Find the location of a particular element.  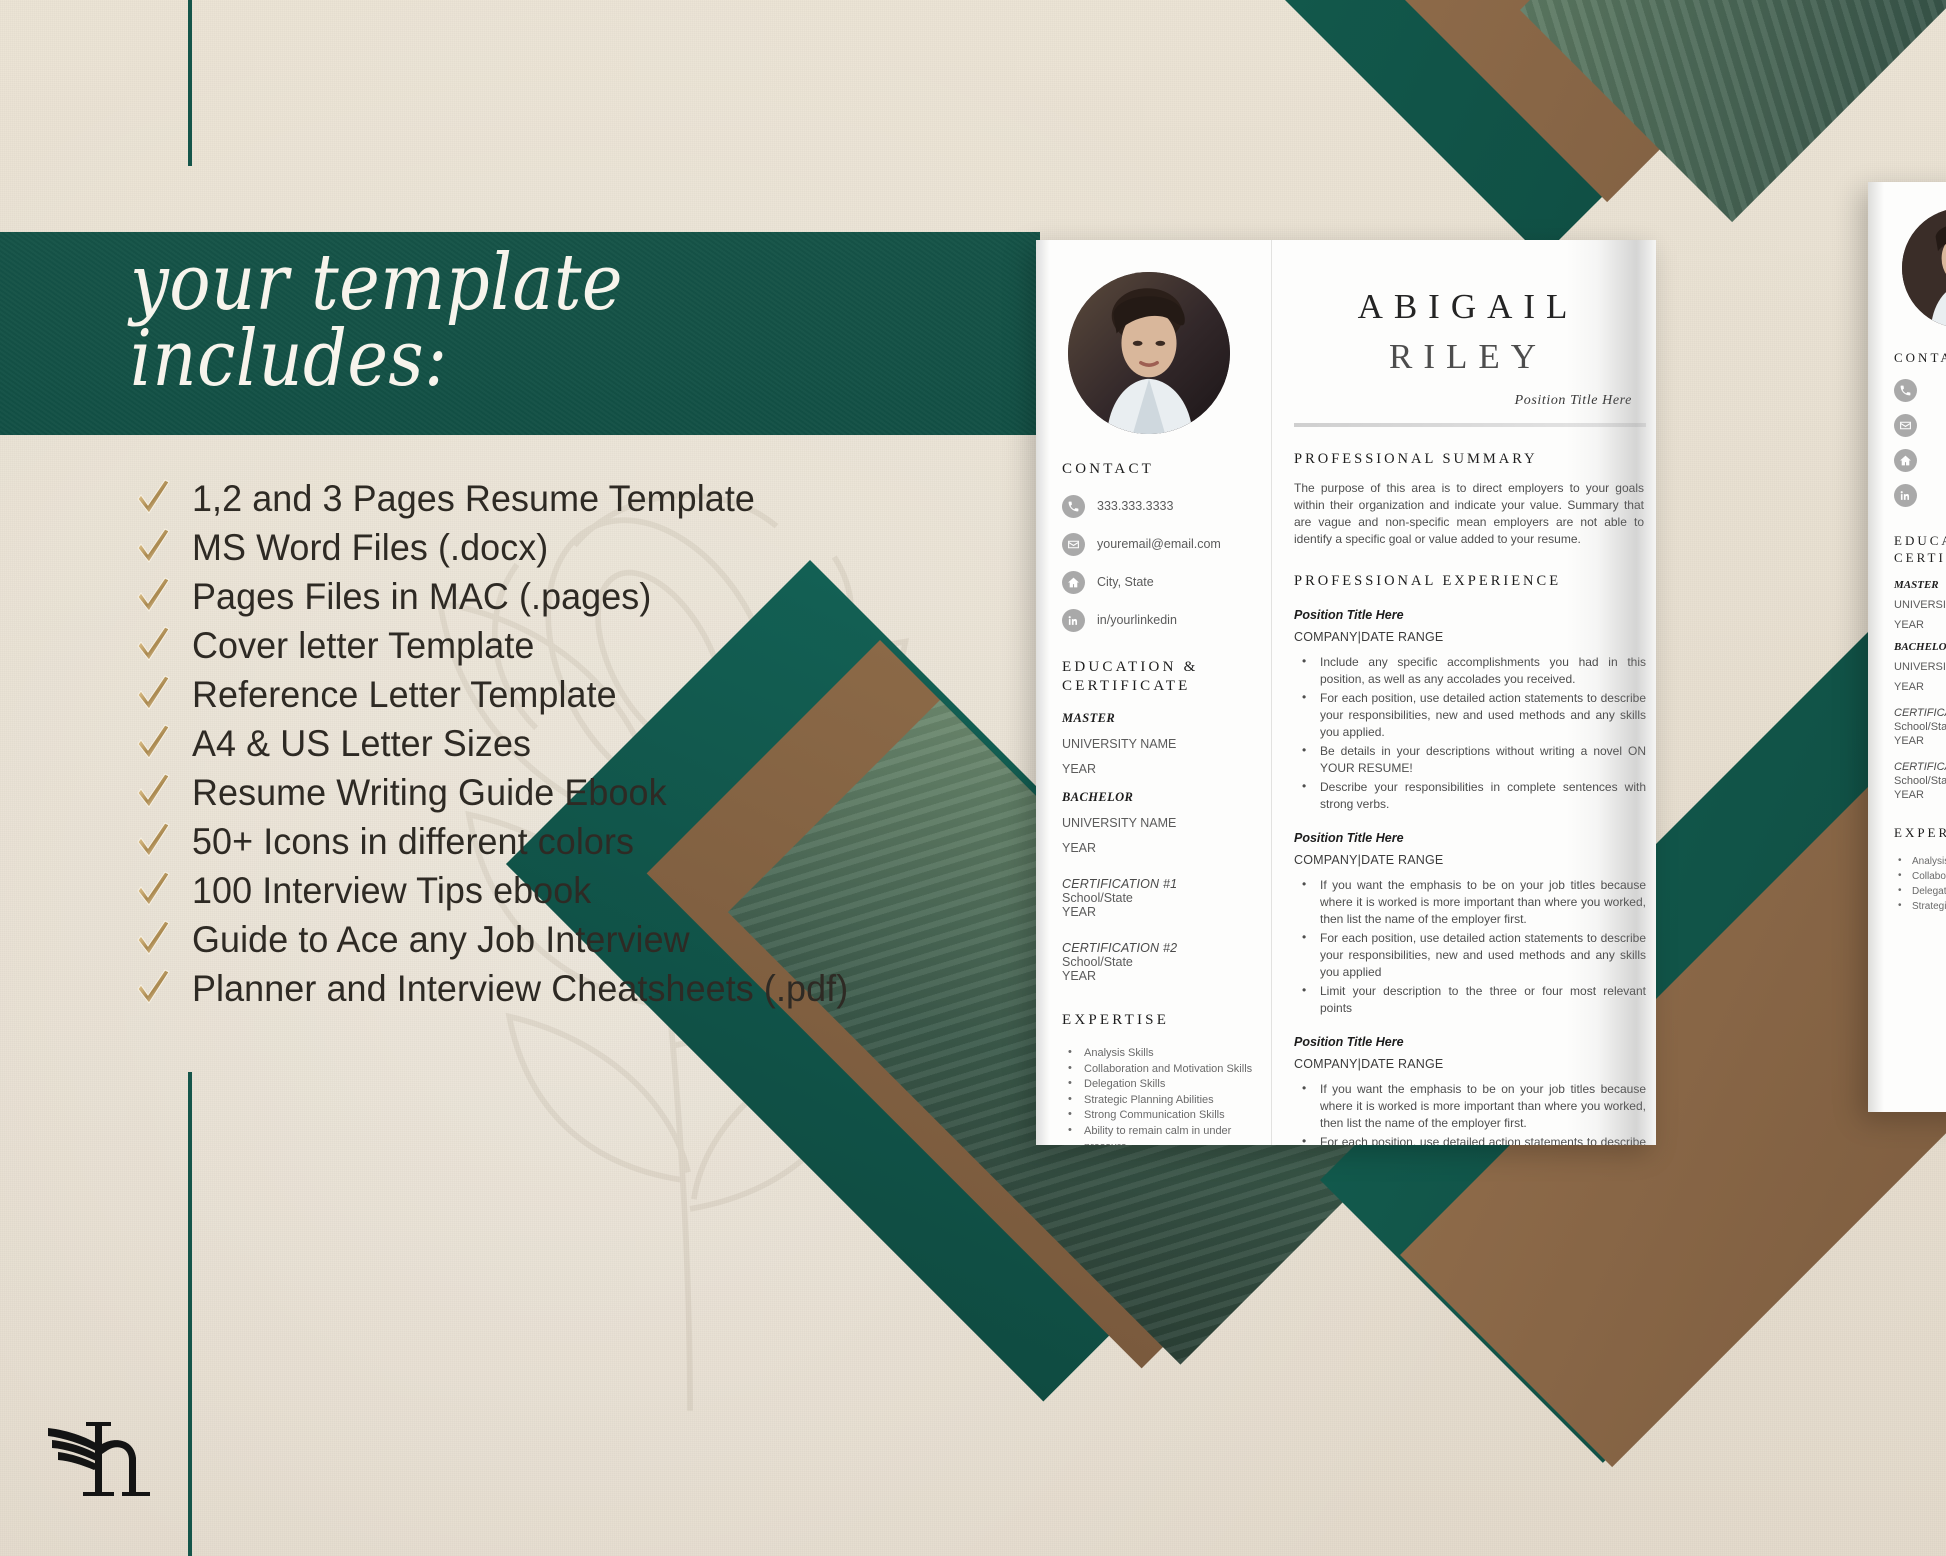

checklist-item-label: Cover letter Template is located at coordinates (363, 645).